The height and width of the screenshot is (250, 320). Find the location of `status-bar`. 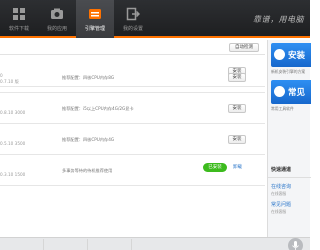

status-bar is located at coordinates (155, 243).